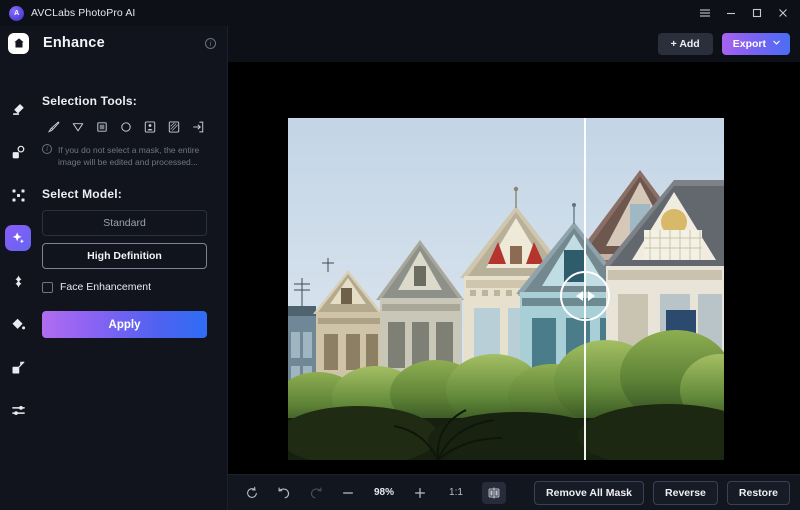 This screenshot has width=800, height=510. What do you see at coordinates (89, 101) in the screenshot?
I see `selection-tools-label: Selection Tools:` at bounding box center [89, 101].